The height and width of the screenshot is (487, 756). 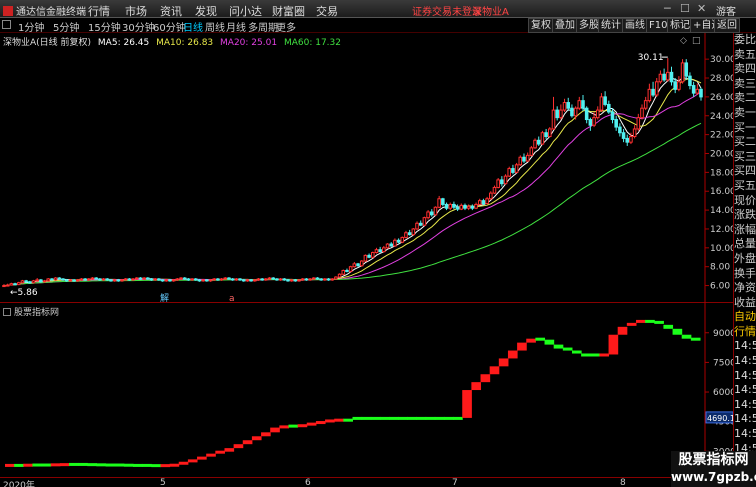 I want to click on legend-ma5: MA5: 26.45, so click(x=123, y=43).